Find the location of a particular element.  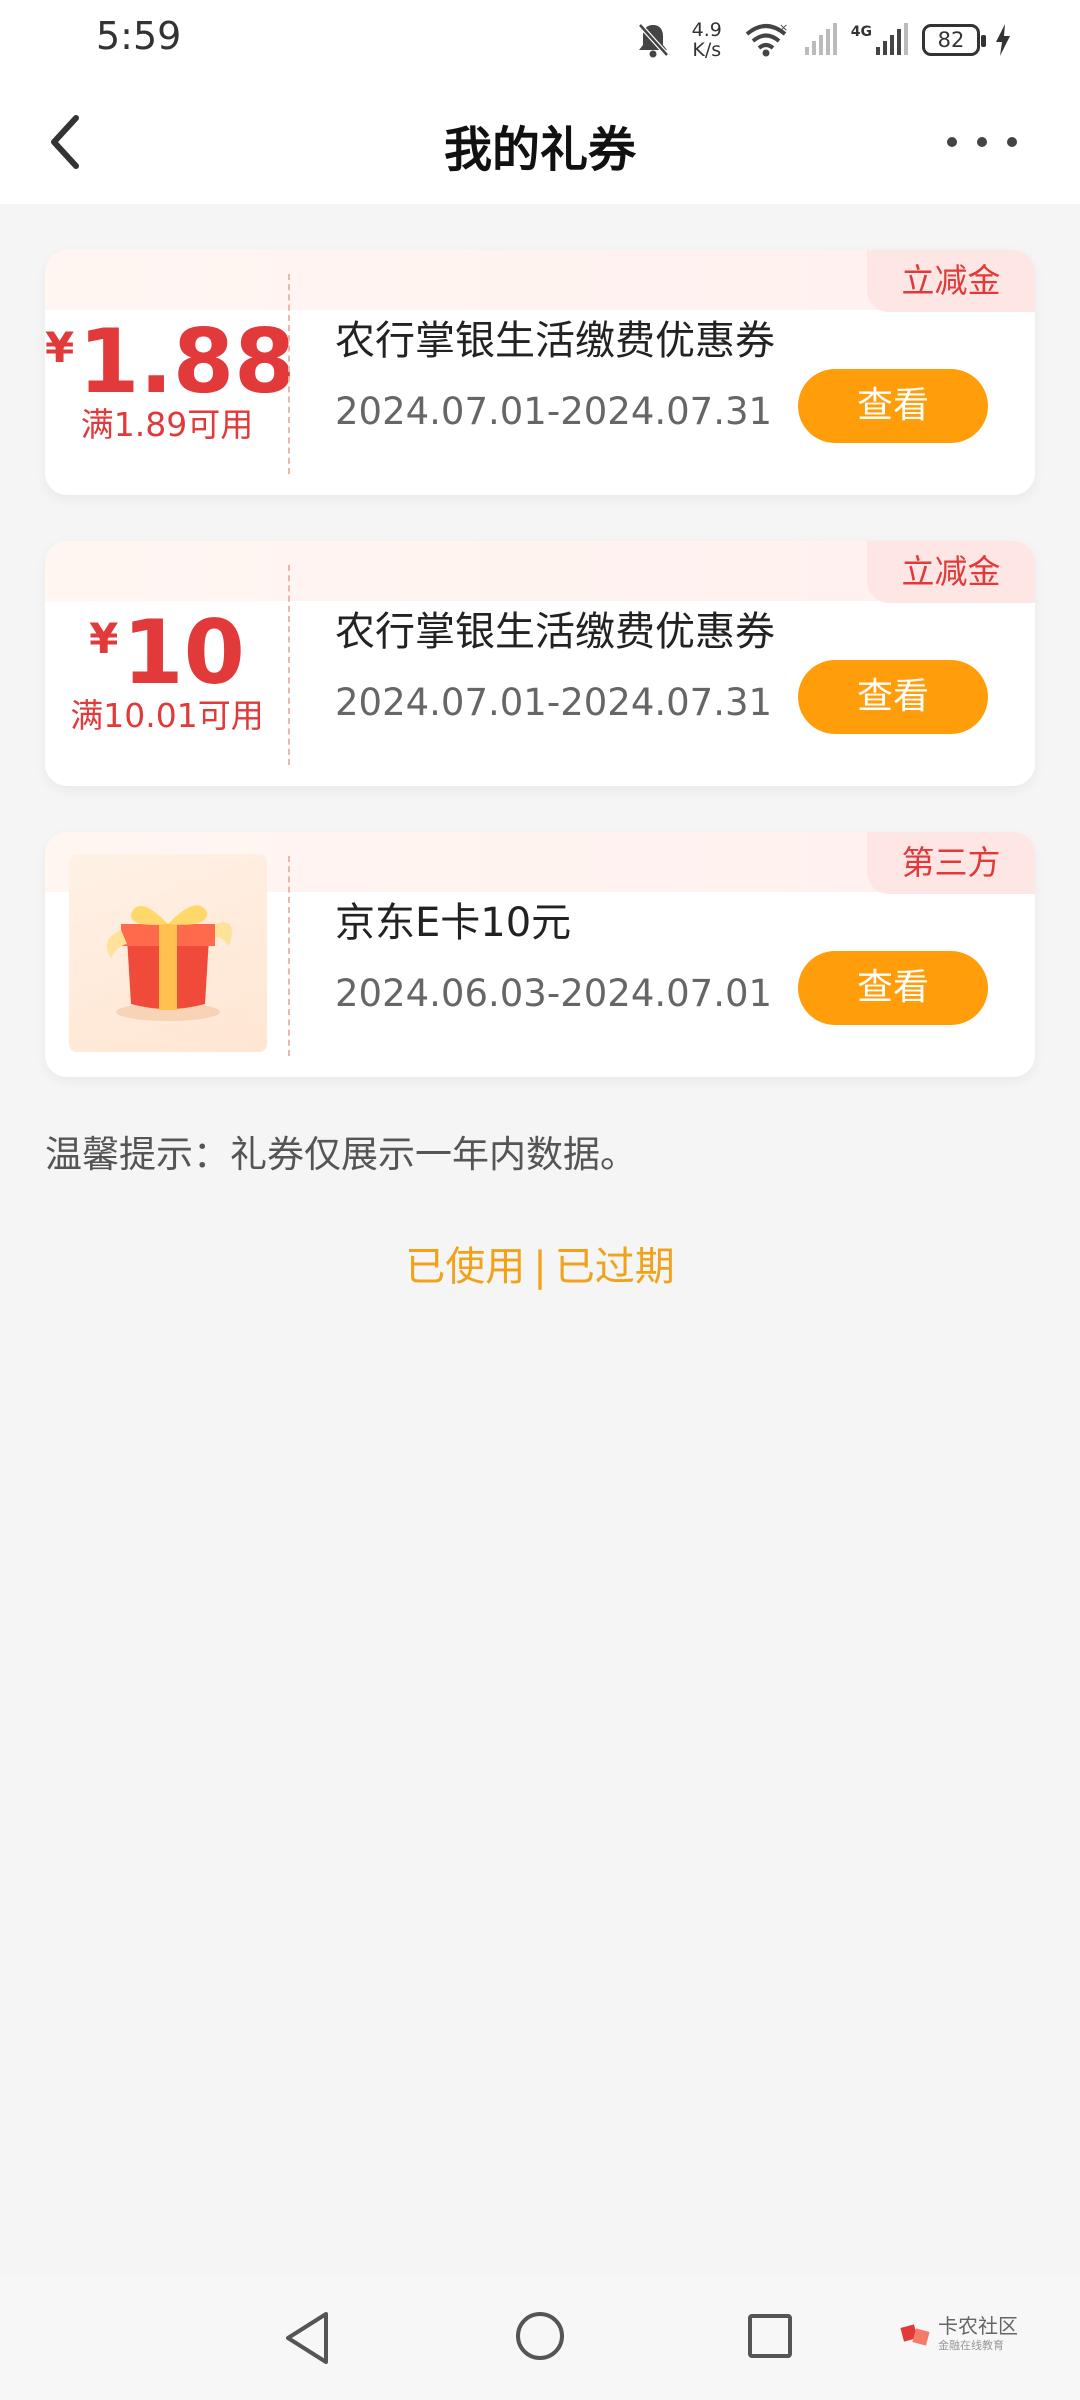

watermark: 卡农社区 金融在线教育 is located at coordinates (959, 2336).